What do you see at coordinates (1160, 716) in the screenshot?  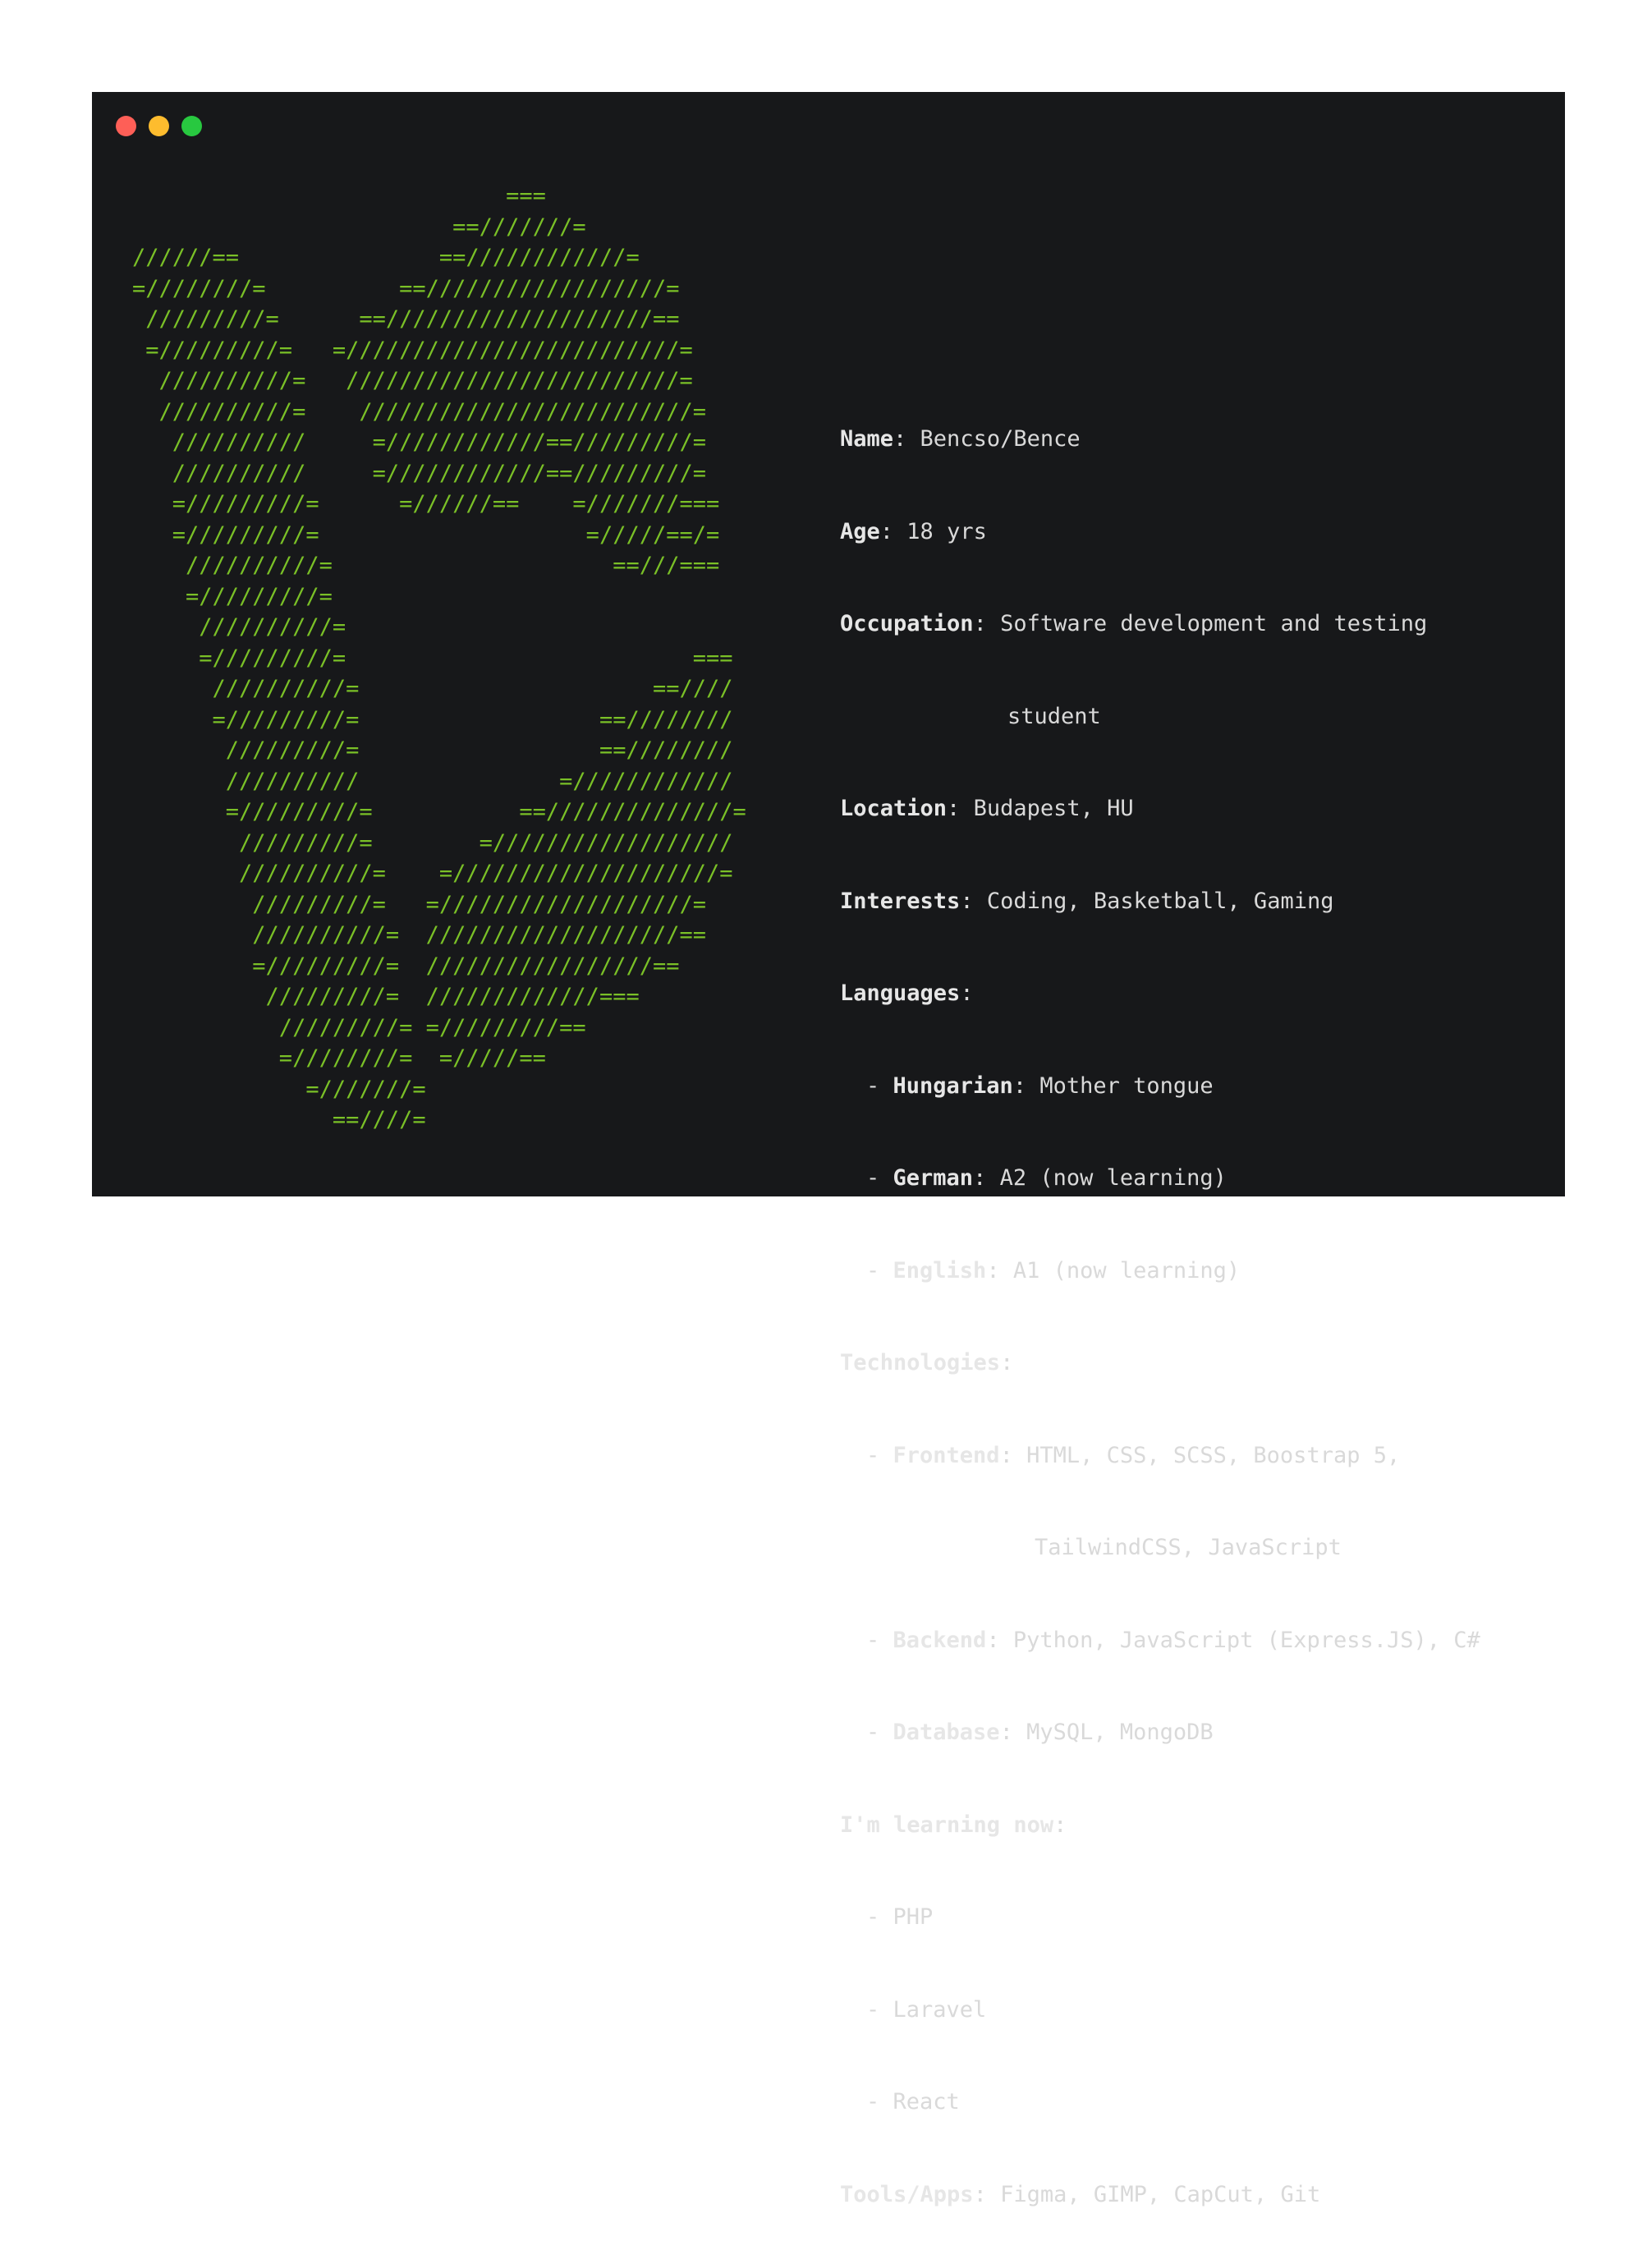 I see `occupation-continuation: student` at bounding box center [1160, 716].